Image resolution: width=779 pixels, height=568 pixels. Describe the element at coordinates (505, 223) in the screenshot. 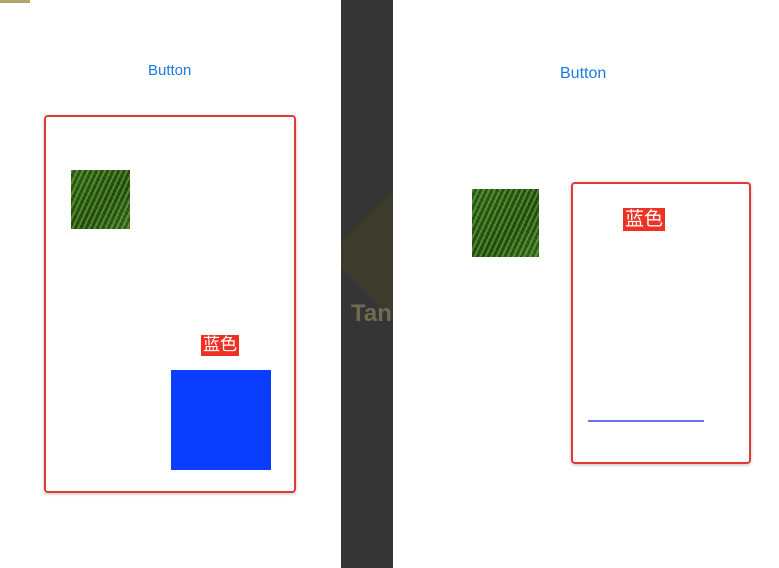

I see `right-grass-image` at that location.